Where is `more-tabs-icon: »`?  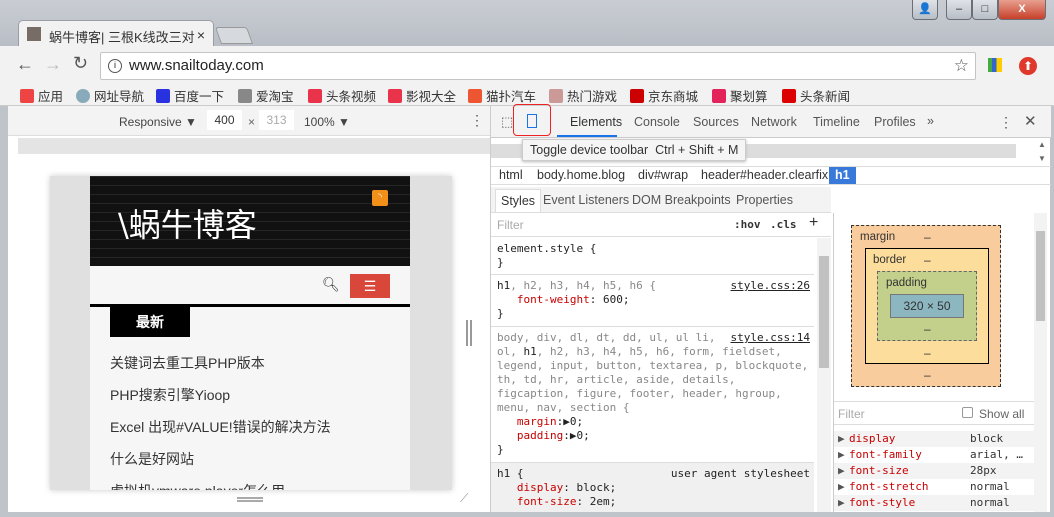
more-tabs-icon: » is located at coordinates (930, 121).